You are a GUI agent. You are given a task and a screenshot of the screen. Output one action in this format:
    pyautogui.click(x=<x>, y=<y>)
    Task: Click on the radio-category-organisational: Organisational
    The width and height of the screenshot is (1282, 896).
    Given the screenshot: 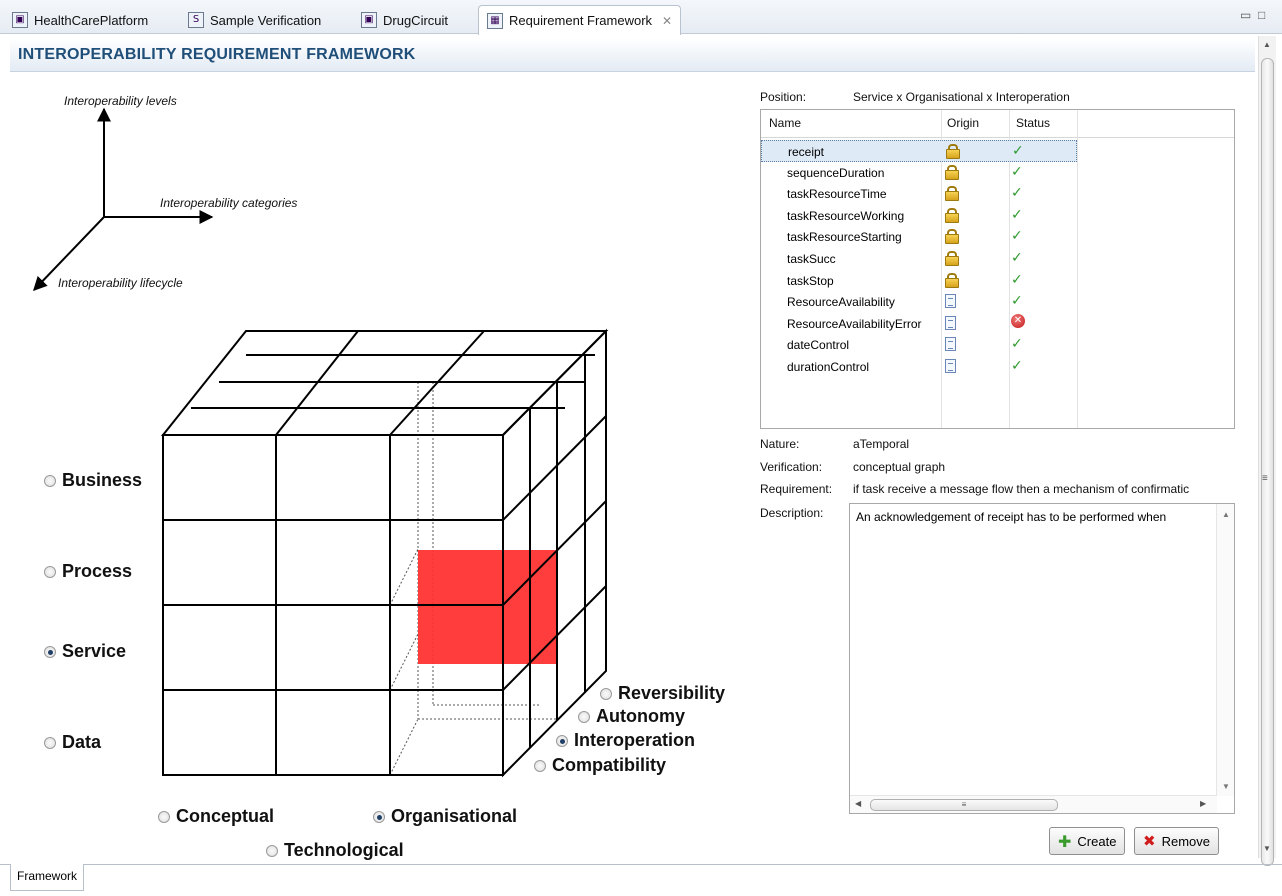 What is the action you would take?
    pyautogui.click(x=445, y=816)
    